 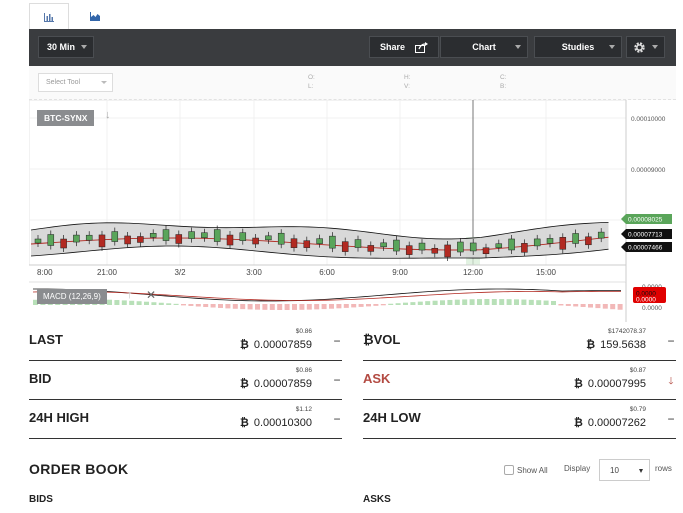 What do you see at coordinates (180, 272) in the screenshot?
I see `time-tick-label: 3/2` at bounding box center [180, 272].